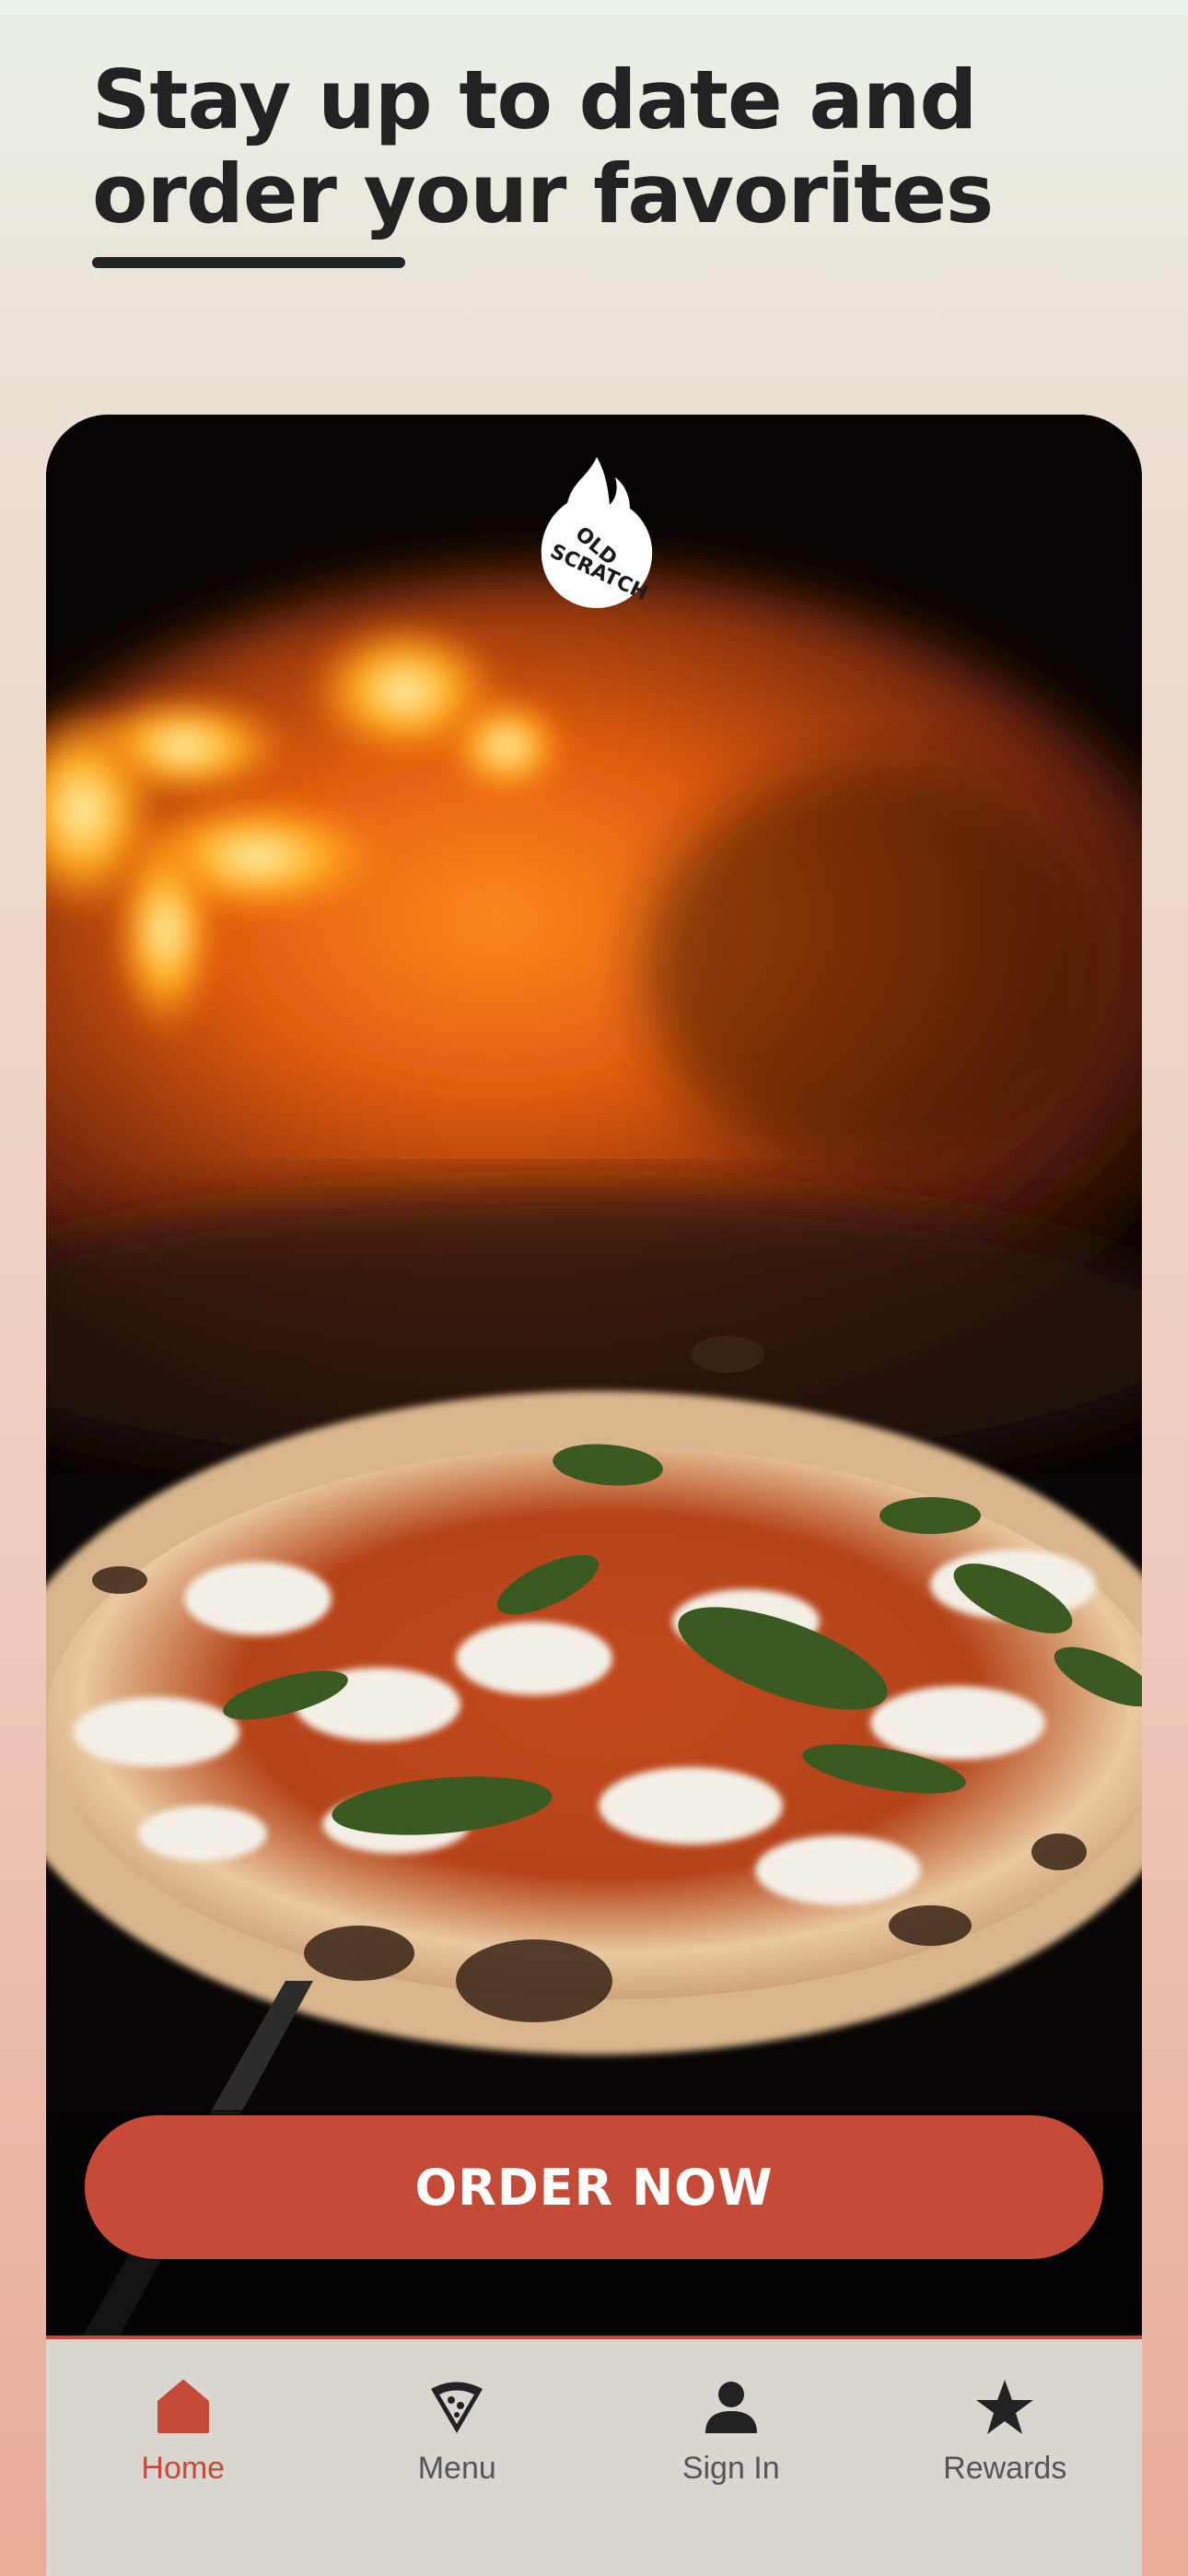 This screenshot has width=1188, height=2576. Describe the element at coordinates (456, 2469) in the screenshot. I see `tab-menu-label: Menu` at that location.